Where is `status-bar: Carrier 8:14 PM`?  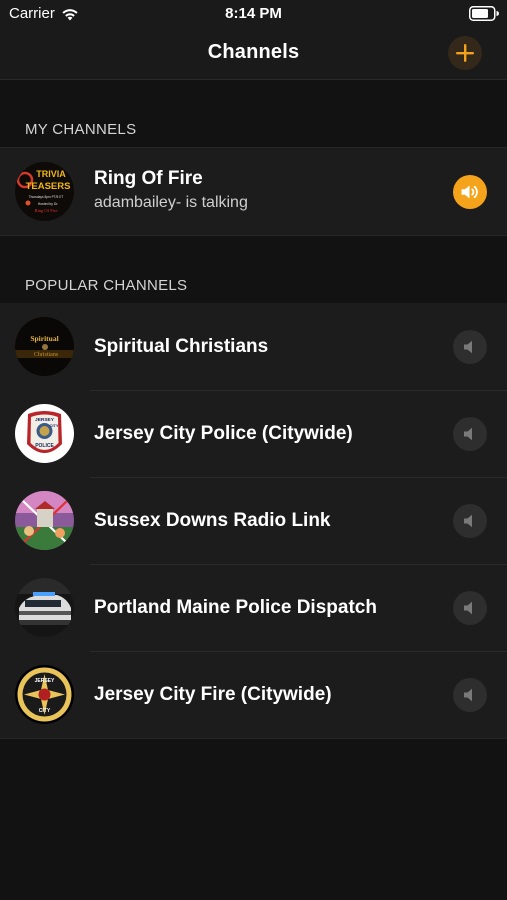 status-bar: Carrier 8:14 PM is located at coordinates (253, 14).